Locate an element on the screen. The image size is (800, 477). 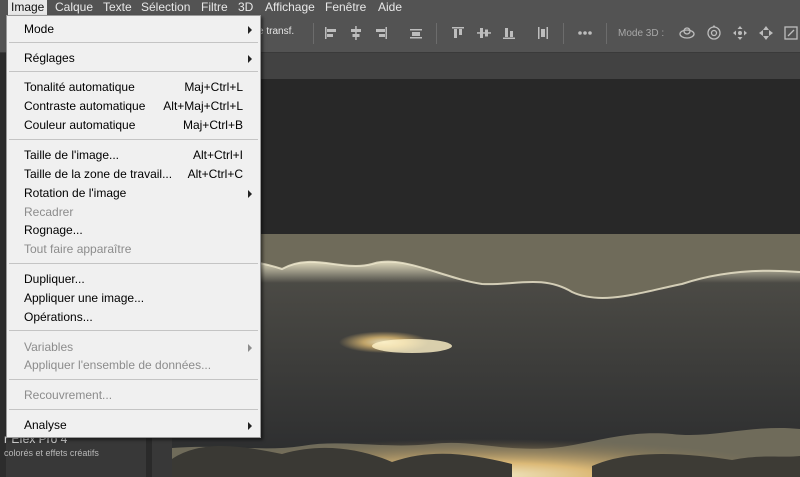
menu-aide: Aide is located at coordinates (390, 7).